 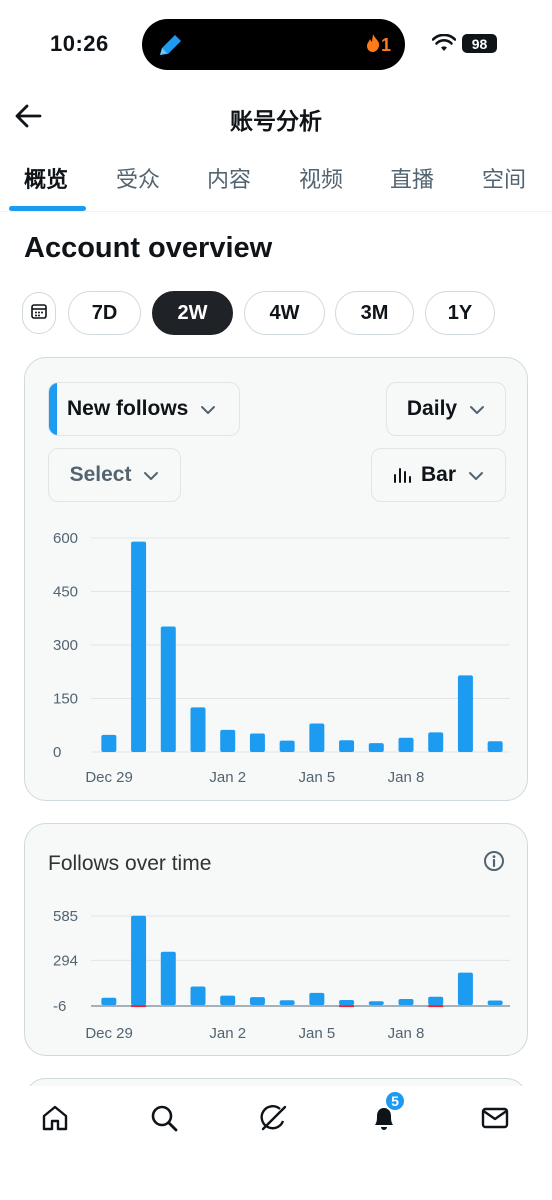 I want to click on page-title: 账号分析, so click(x=276, y=121).